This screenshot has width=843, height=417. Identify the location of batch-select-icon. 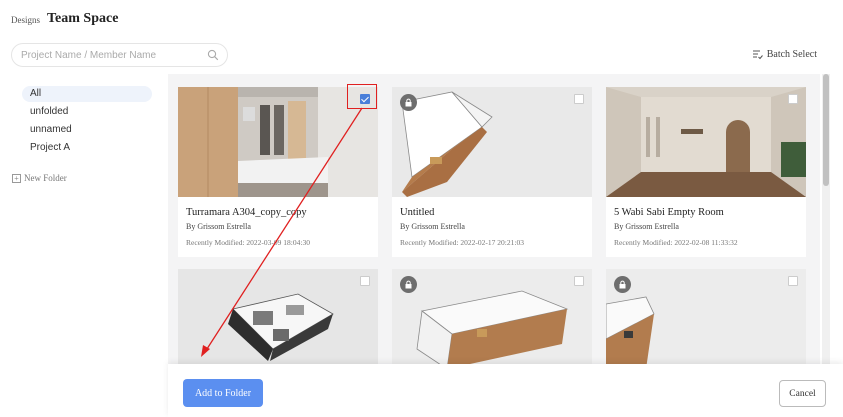
(757, 55).